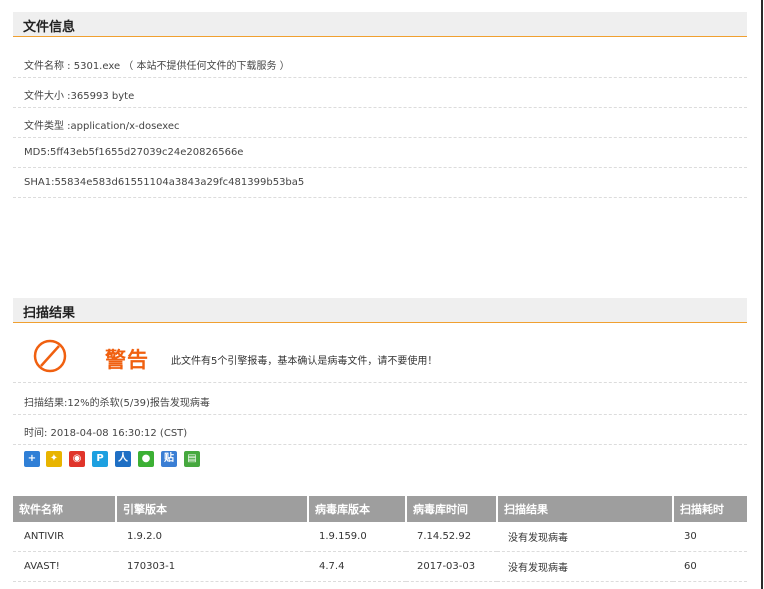  I want to click on file-size-text: 文件大小 :365993 byte, so click(79, 96).